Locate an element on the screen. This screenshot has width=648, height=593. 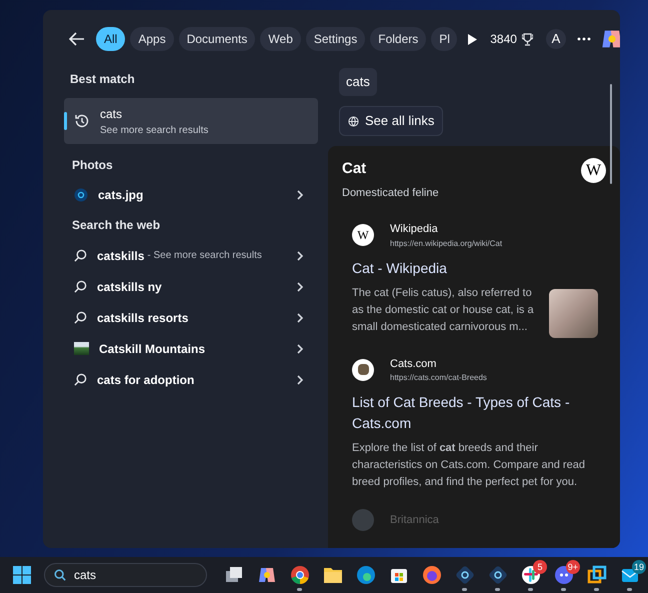
source-name: Britannica is located at coordinates (414, 520).